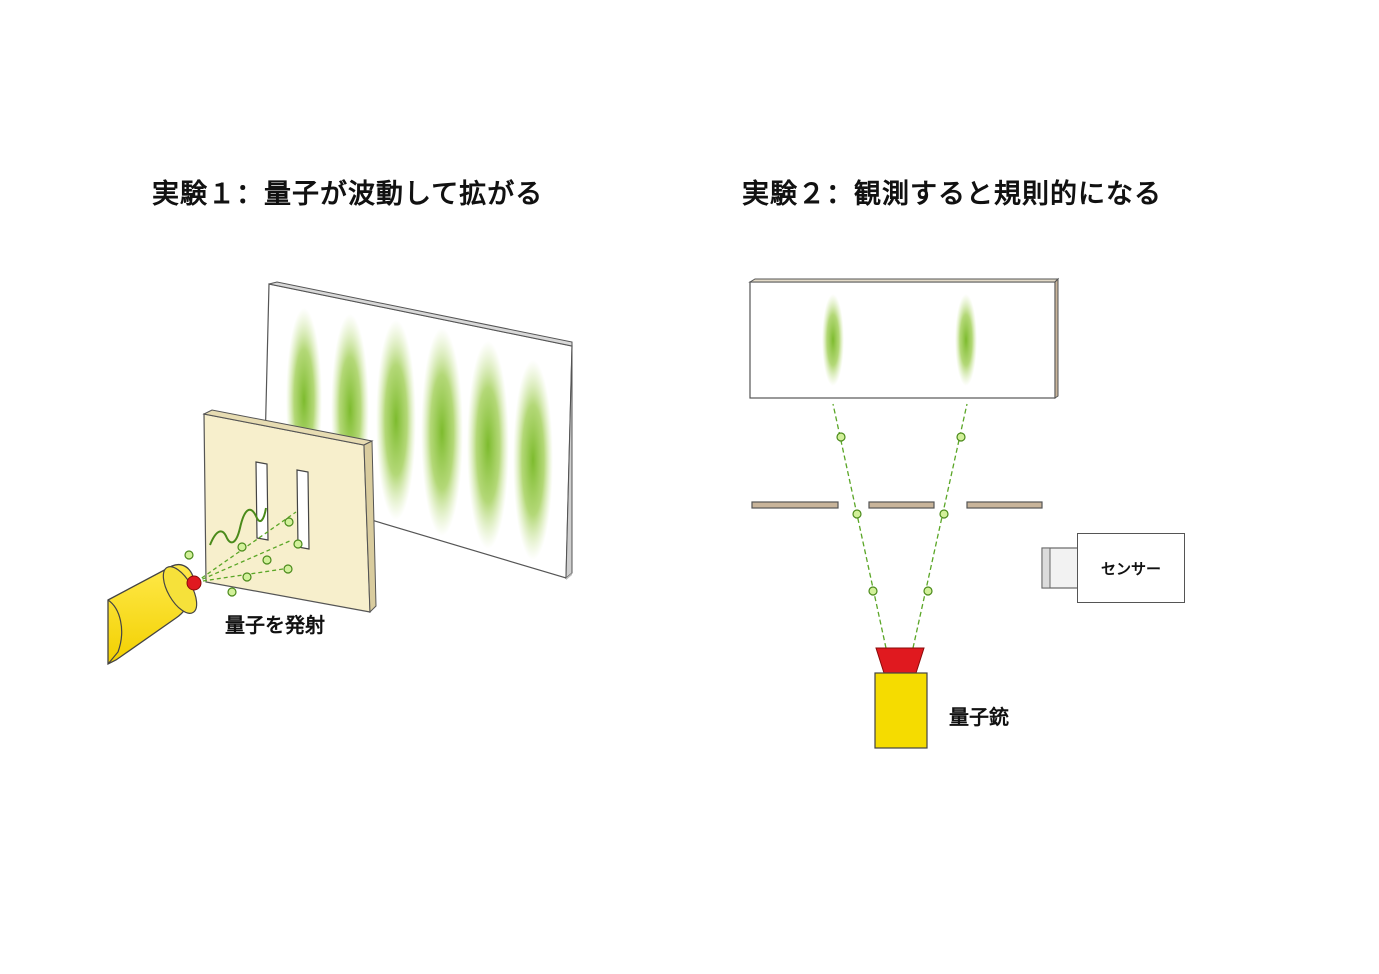  I want to click on sensor-label: センサー, so click(1130, 568).